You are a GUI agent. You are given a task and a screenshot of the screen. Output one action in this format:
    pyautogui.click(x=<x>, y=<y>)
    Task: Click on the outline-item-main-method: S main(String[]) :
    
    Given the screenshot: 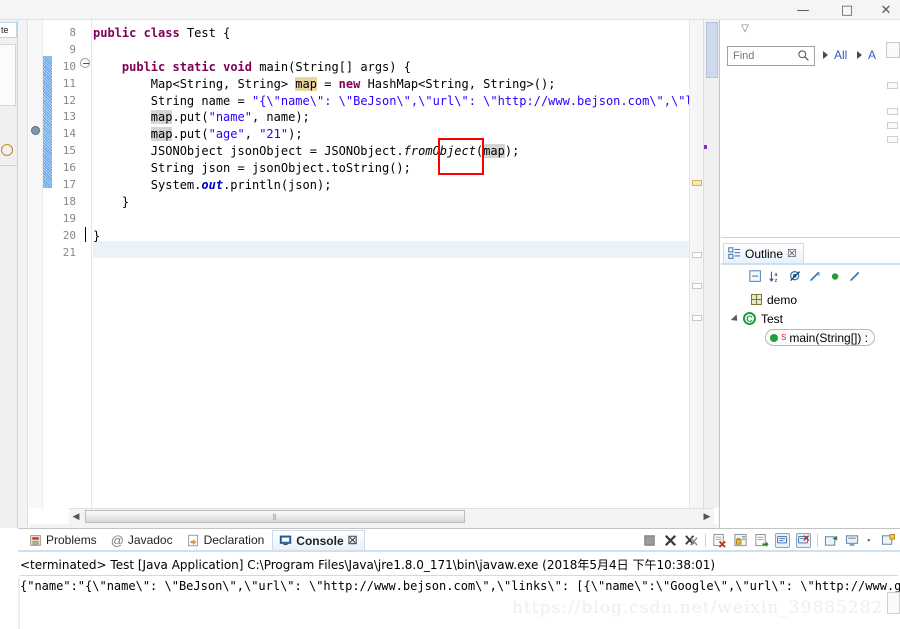 What is the action you would take?
    pyautogui.click(x=820, y=337)
    